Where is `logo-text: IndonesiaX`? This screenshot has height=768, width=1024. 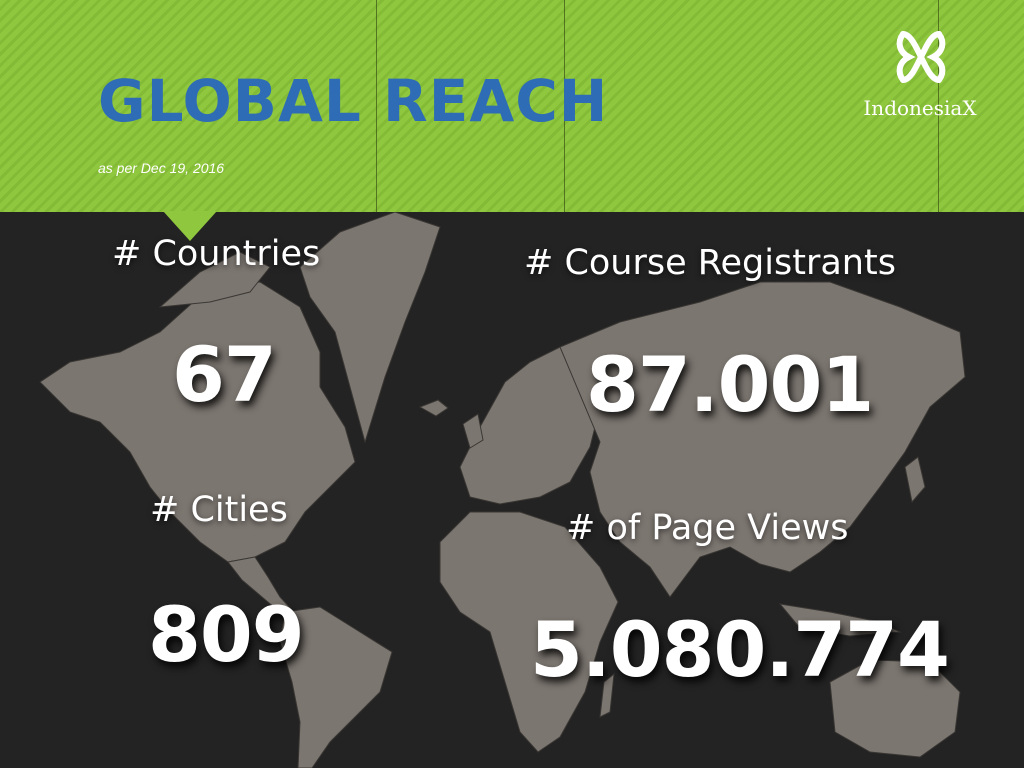 logo-text: IndonesiaX is located at coordinates (920, 108).